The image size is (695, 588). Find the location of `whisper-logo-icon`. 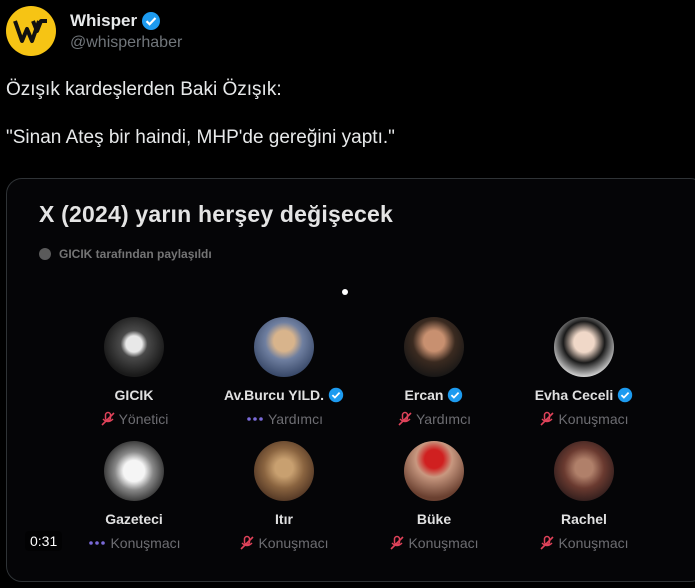

whisper-logo-icon is located at coordinates (30, 31).